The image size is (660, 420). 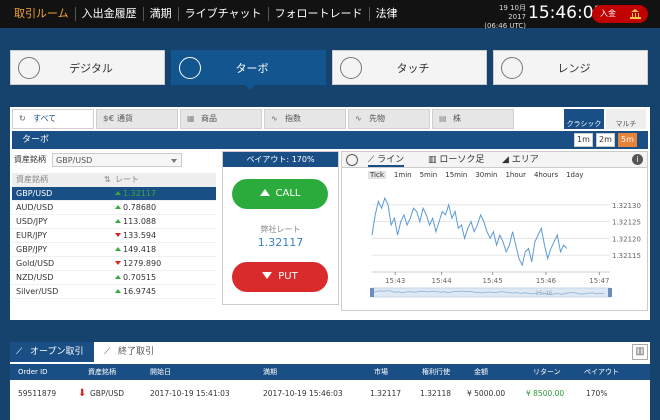 What do you see at coordinates (248, 70) in the screenshot?
I see `mode-tab-turbo: ターボ` at bounding box center [248, 70].